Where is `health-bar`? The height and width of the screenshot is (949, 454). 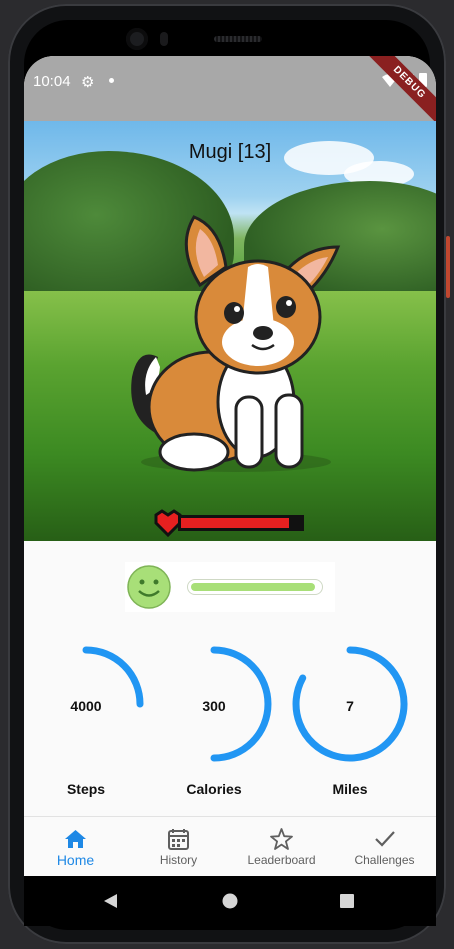 health-bar is located at coordinates (229, 523).